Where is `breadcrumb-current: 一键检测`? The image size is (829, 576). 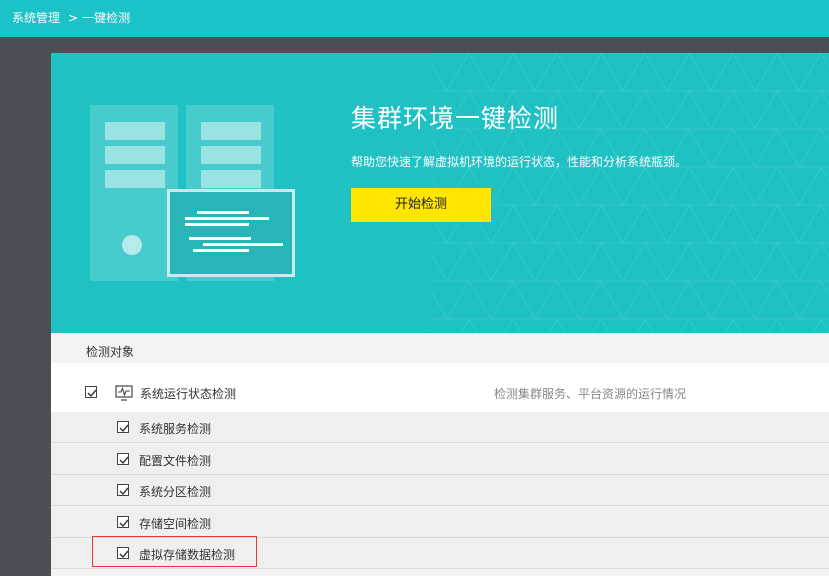
breadcrumb-current: 一键检测 is located at coordinates (106, 18).